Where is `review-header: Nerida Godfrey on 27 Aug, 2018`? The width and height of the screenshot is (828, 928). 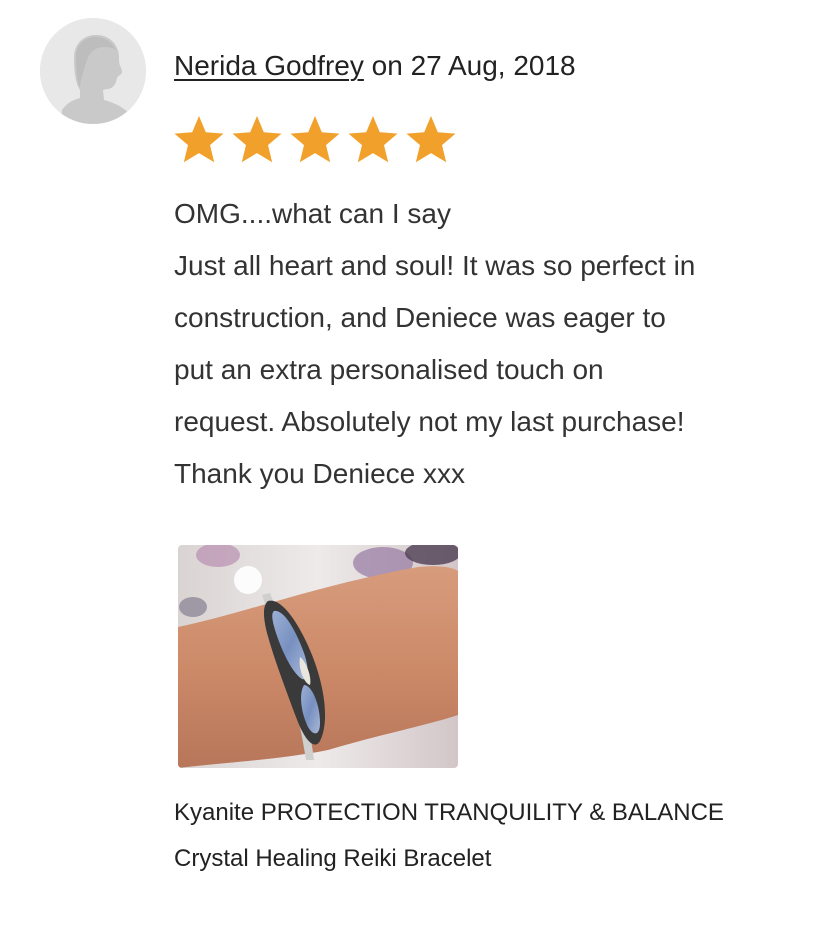 review-header: Nerida Godfrey on 27 Aug, 2018 is located at coordinates (375, 66).